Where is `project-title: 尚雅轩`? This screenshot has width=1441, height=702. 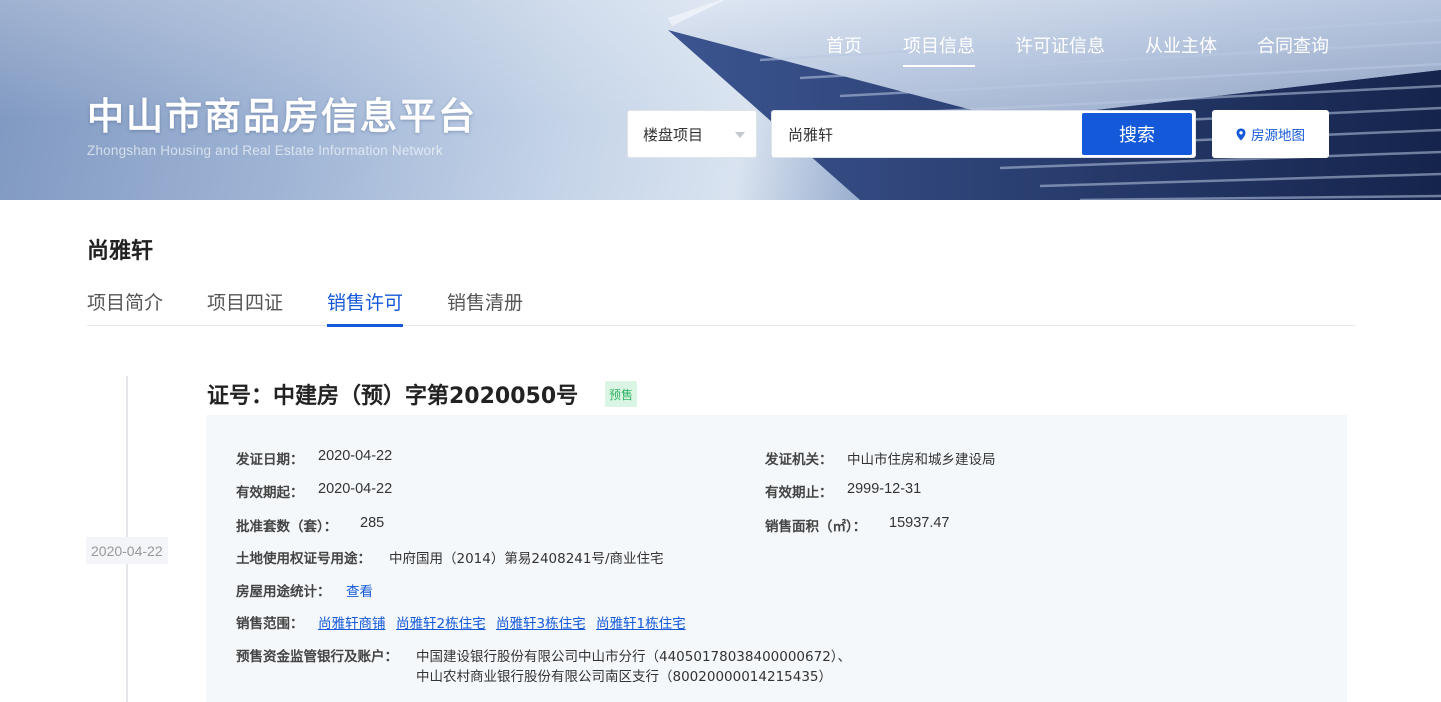 project-title: 尚雅轩 is located at coordinates (120, 251).